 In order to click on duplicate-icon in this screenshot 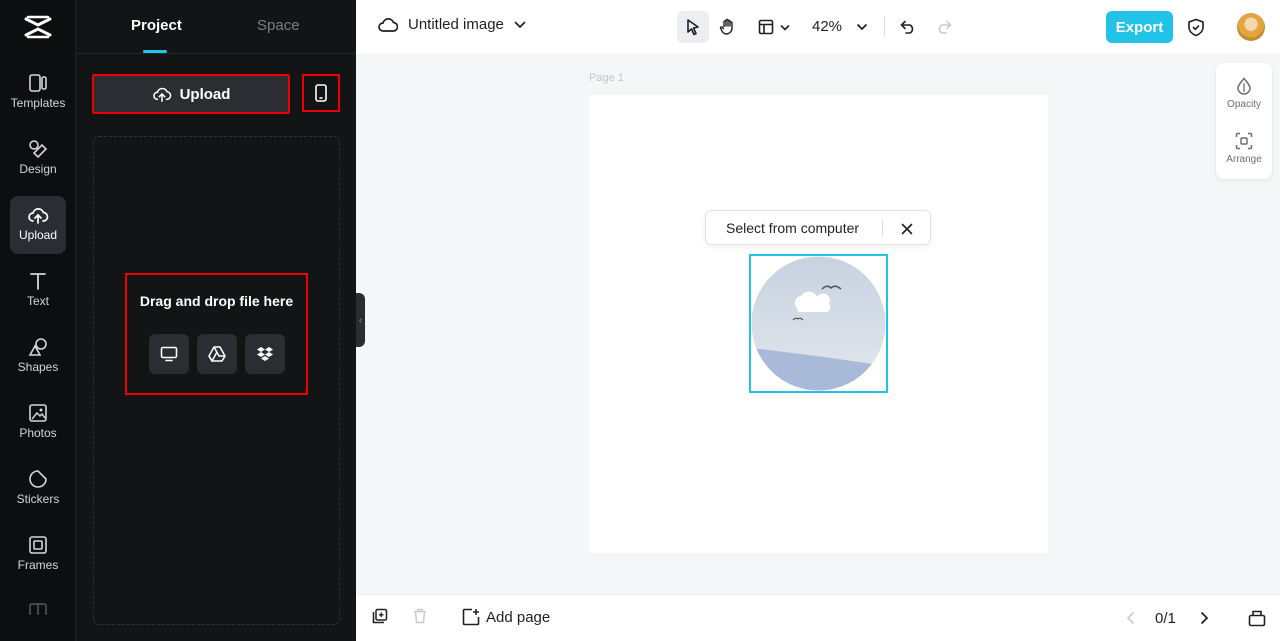, I will do `click(380, 616)`.